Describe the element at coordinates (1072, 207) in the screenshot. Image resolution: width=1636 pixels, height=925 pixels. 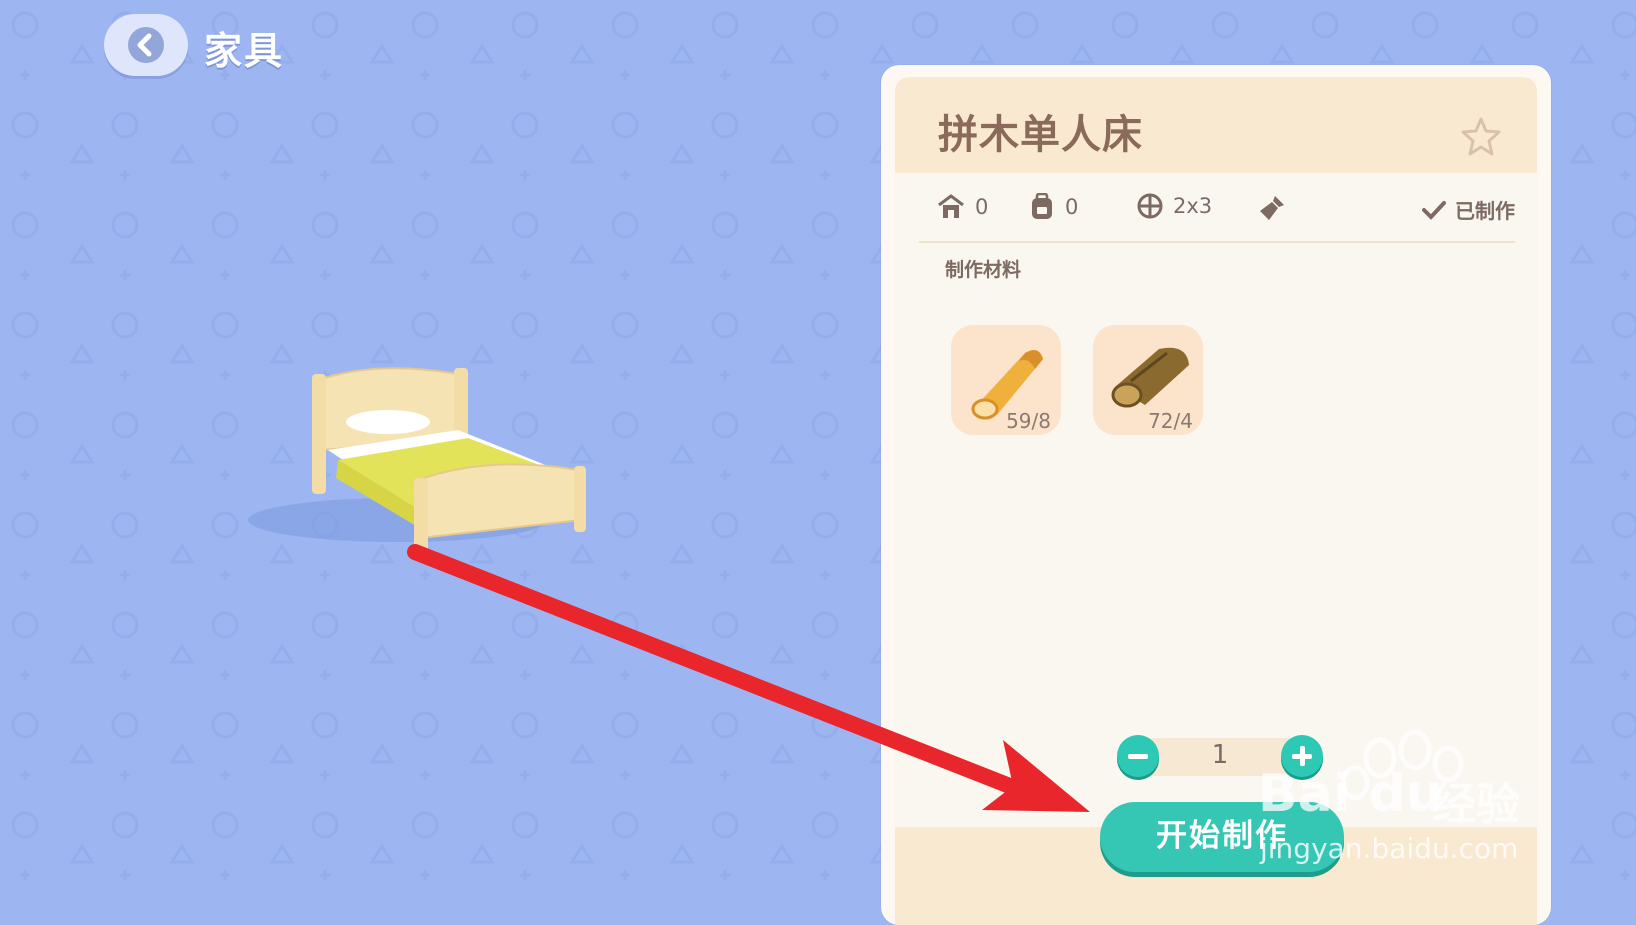
I see `storage-value: 0` at that location.